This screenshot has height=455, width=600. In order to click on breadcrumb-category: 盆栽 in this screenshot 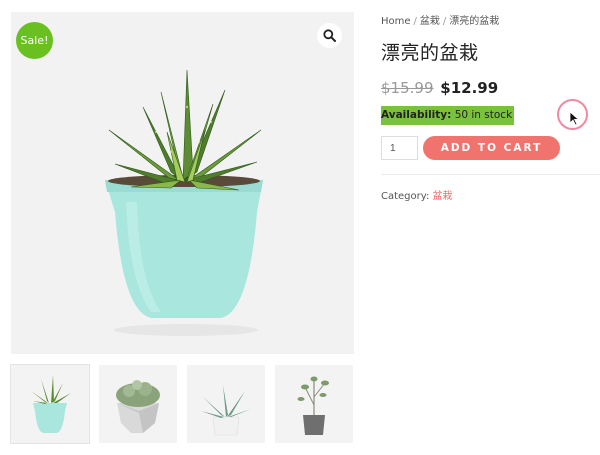, I will do `click(430, 21)`.